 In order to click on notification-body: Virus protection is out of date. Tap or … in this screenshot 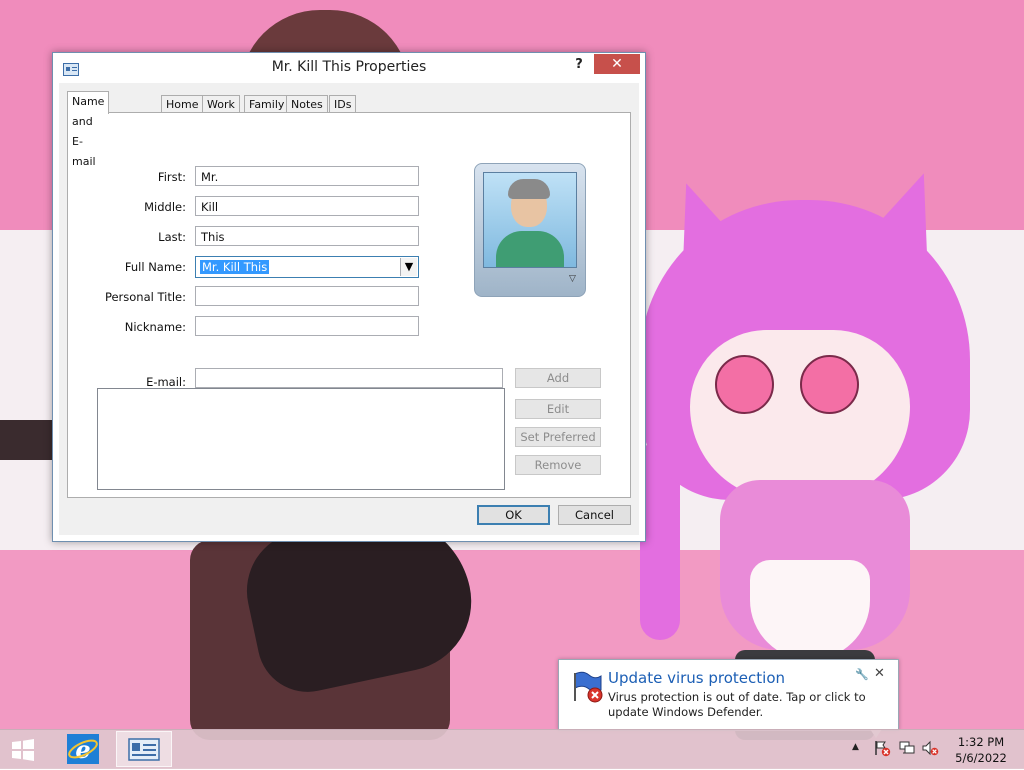, I will do `click(737, 704)`.